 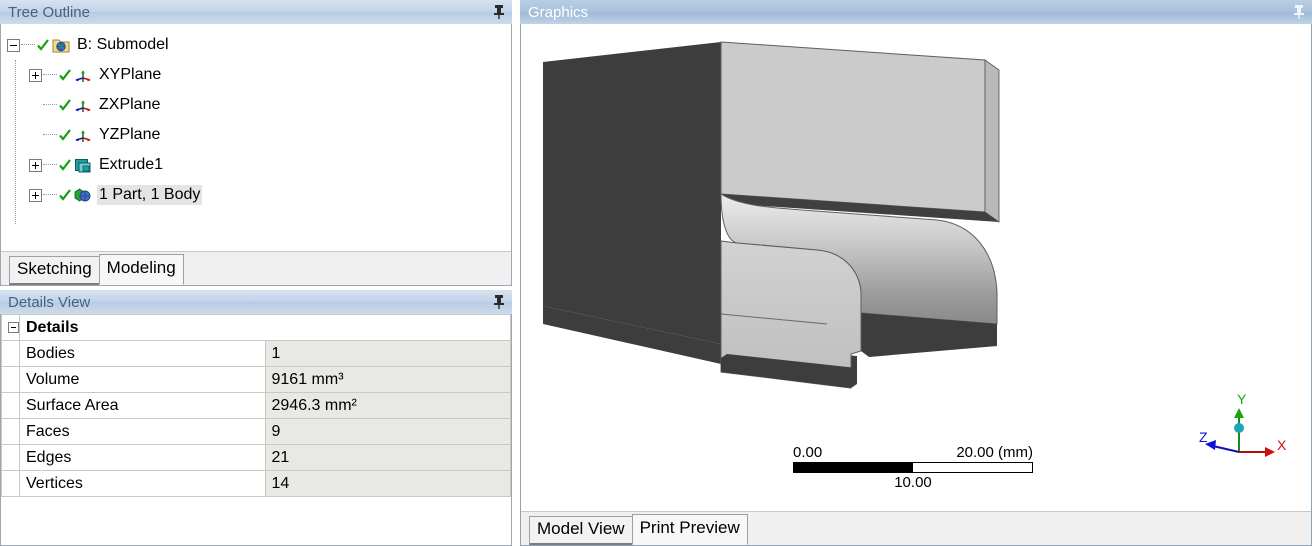 I want to click on details-key: Vertices, so click(x=142, y=483).